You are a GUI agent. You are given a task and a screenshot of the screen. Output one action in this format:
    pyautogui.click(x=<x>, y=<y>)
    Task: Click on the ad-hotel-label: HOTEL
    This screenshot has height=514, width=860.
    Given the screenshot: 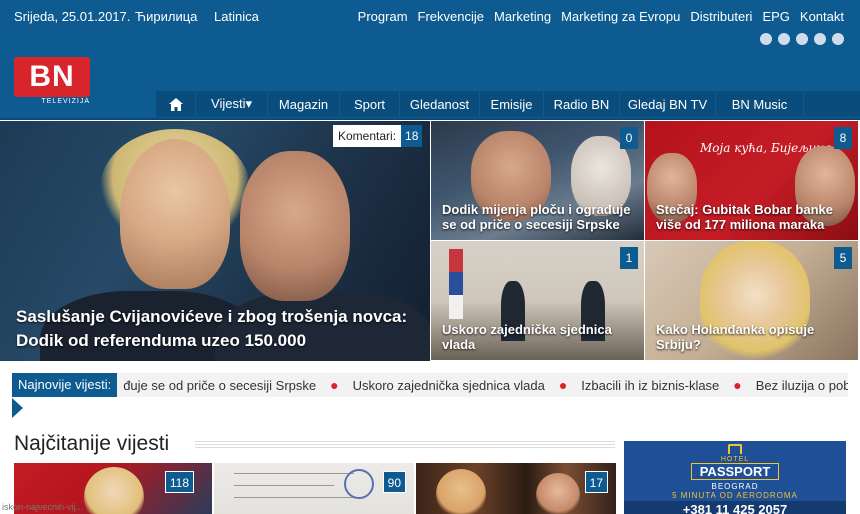 What is the action you would take?
    pyautogui.click(x=735, y=459)
    